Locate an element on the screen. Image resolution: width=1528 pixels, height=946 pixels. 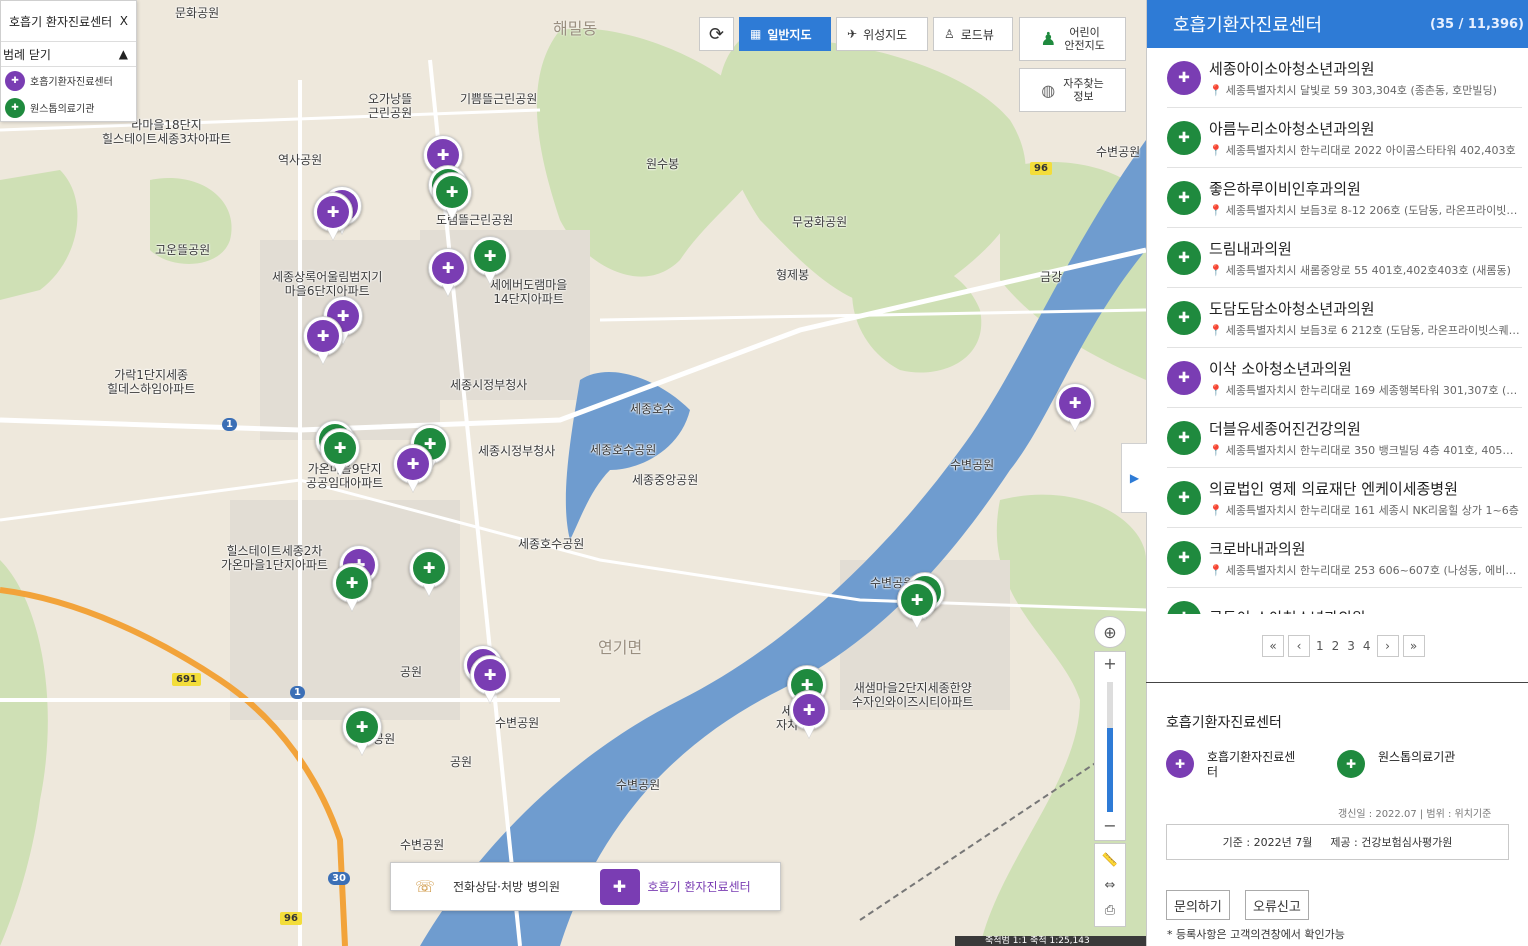
sidebar-divider is located at coordinates (1337, 682).